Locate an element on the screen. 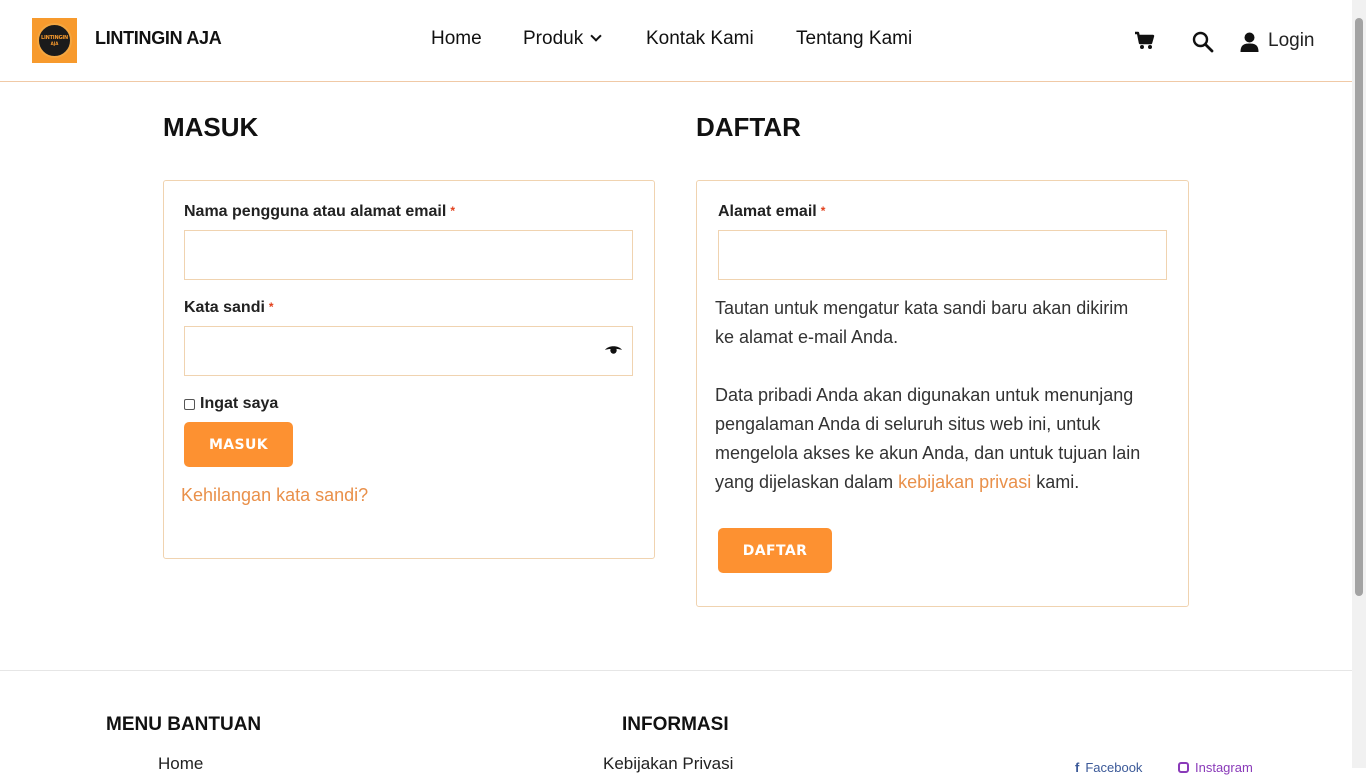 Image resolution: width=1366 pixels, height=775 pixels. chevron-down-icon is located at coordinates (596, 36).